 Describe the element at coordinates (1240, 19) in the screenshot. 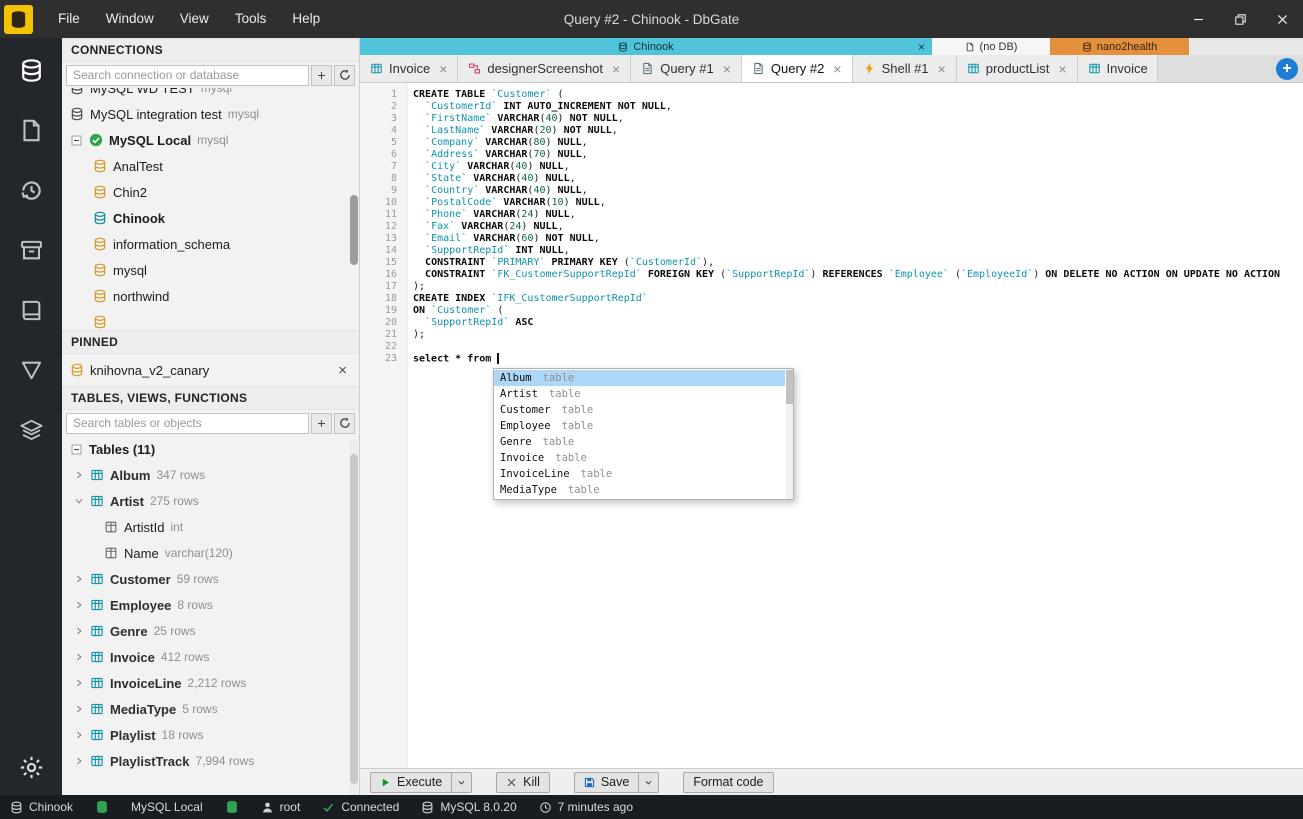

I see `restore-icon` at that location.